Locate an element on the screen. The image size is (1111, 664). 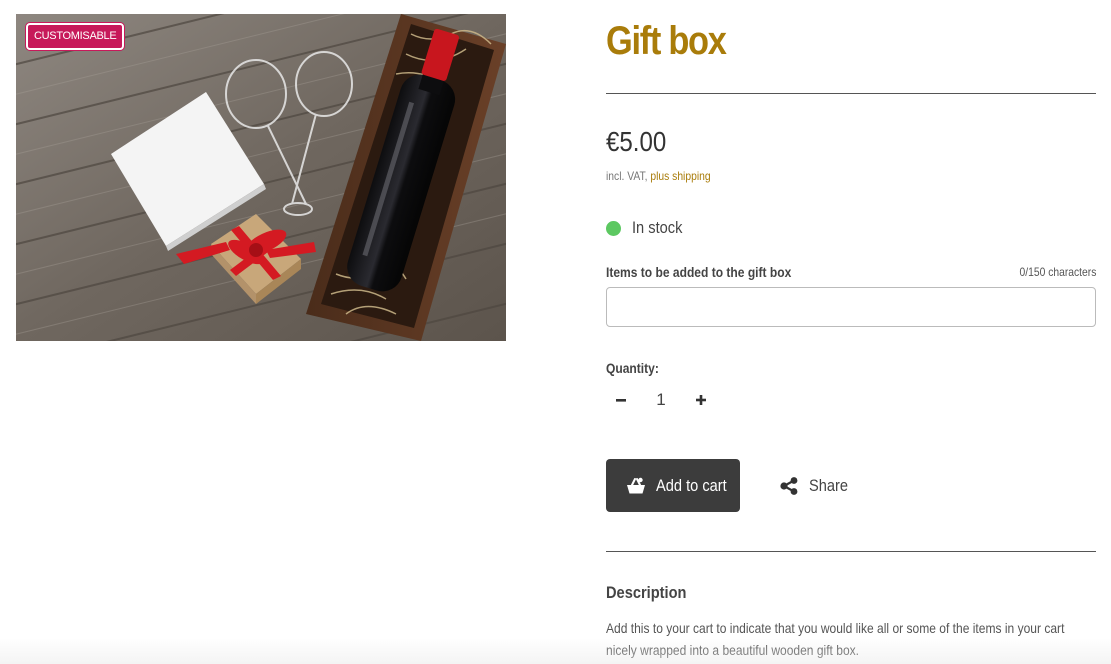
in-stock-dot-icon is located at coordinates (613, 228).